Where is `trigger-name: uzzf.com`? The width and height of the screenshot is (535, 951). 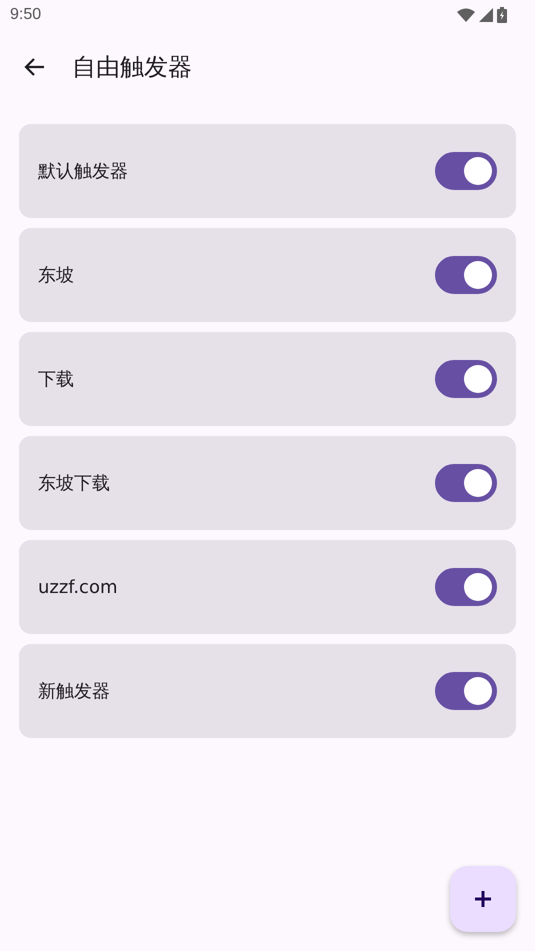 trigger-name: uzzf.com is located at coordinates (78, 587).